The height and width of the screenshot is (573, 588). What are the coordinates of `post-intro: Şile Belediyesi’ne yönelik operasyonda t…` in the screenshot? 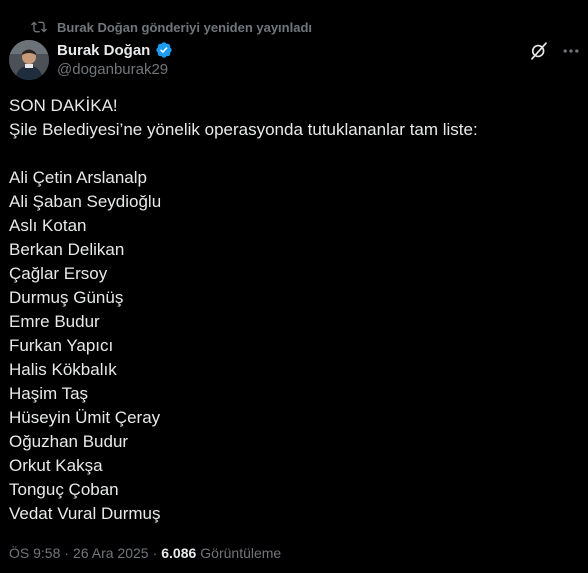 It's located at (243, 129).